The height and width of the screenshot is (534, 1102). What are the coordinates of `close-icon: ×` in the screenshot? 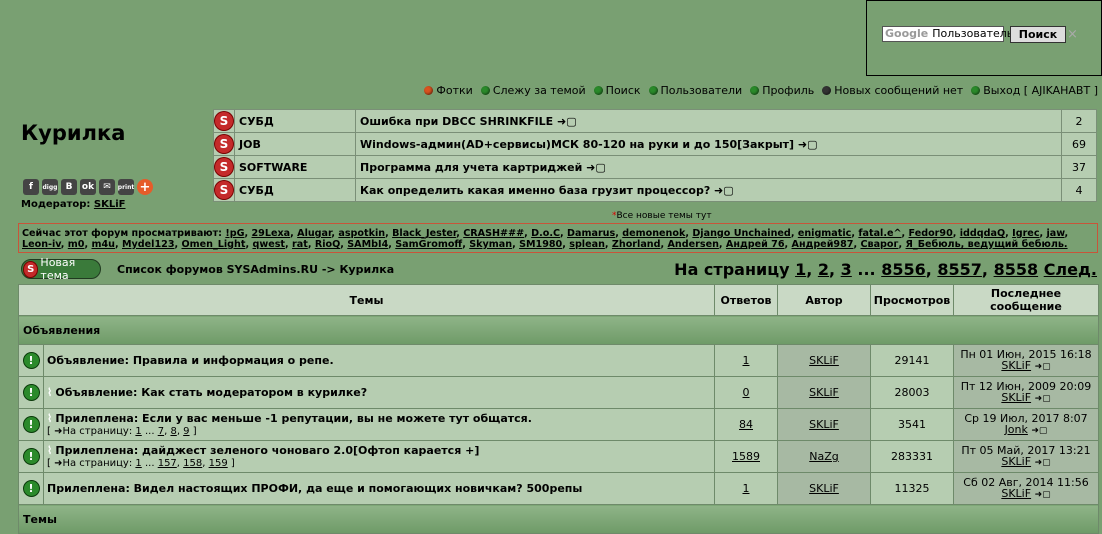 It's located at (1072, 34).